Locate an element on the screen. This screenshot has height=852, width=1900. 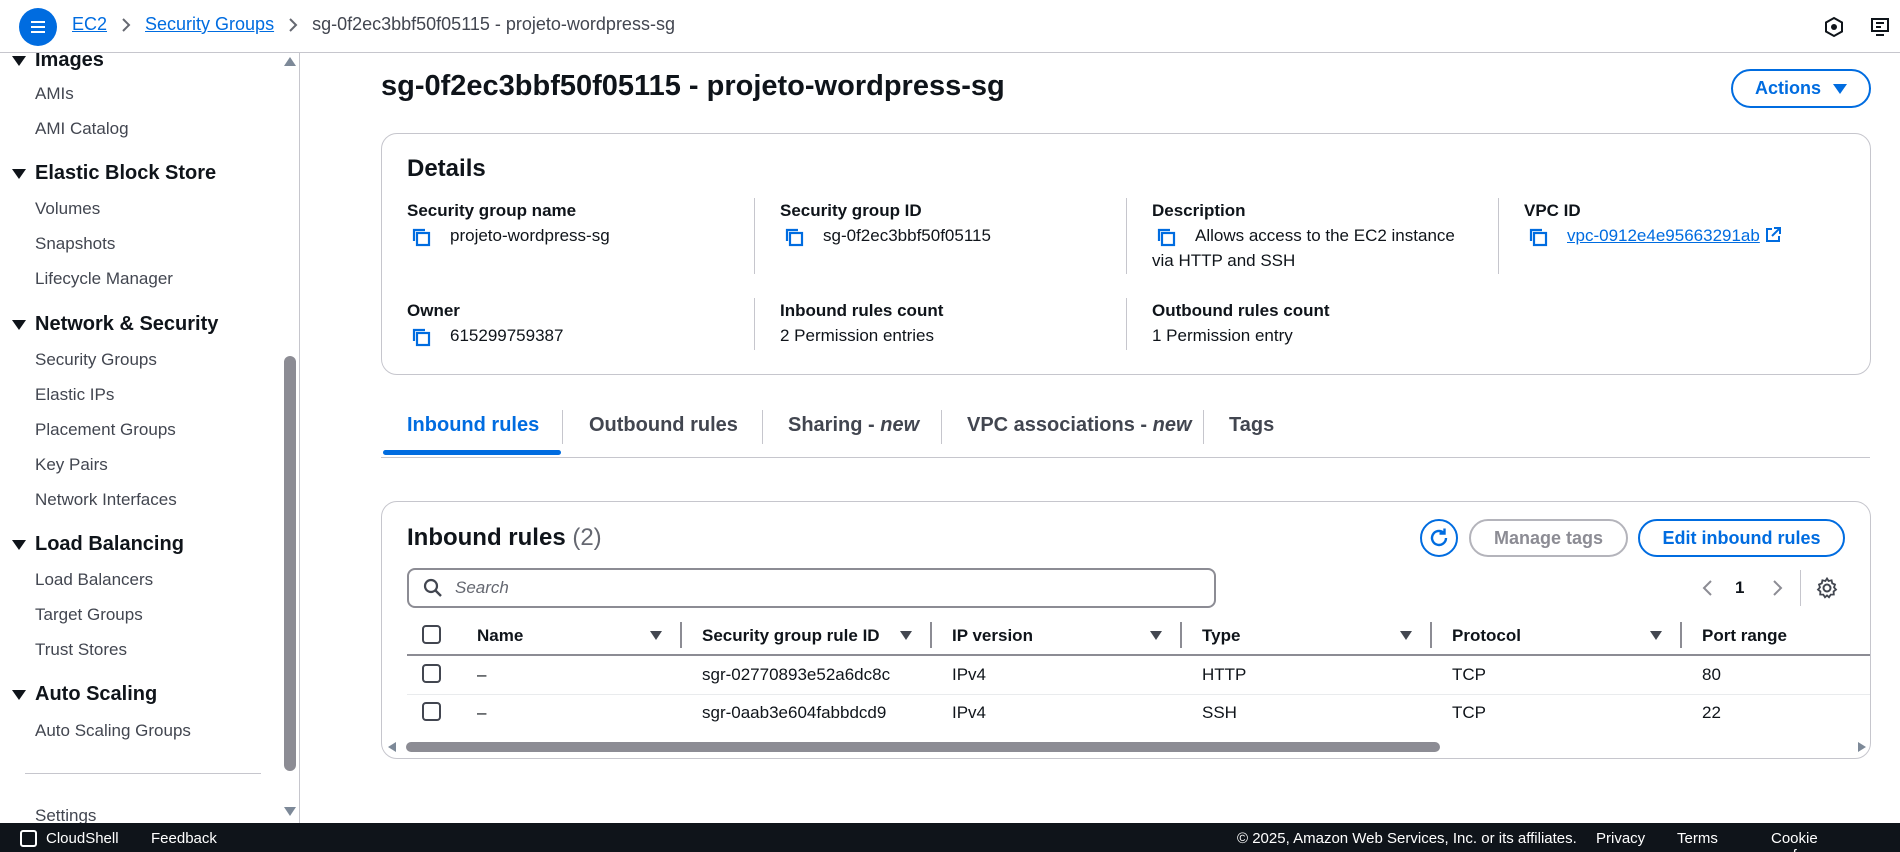
table-cell-port: 22 is located at coordinates (1711, 712).